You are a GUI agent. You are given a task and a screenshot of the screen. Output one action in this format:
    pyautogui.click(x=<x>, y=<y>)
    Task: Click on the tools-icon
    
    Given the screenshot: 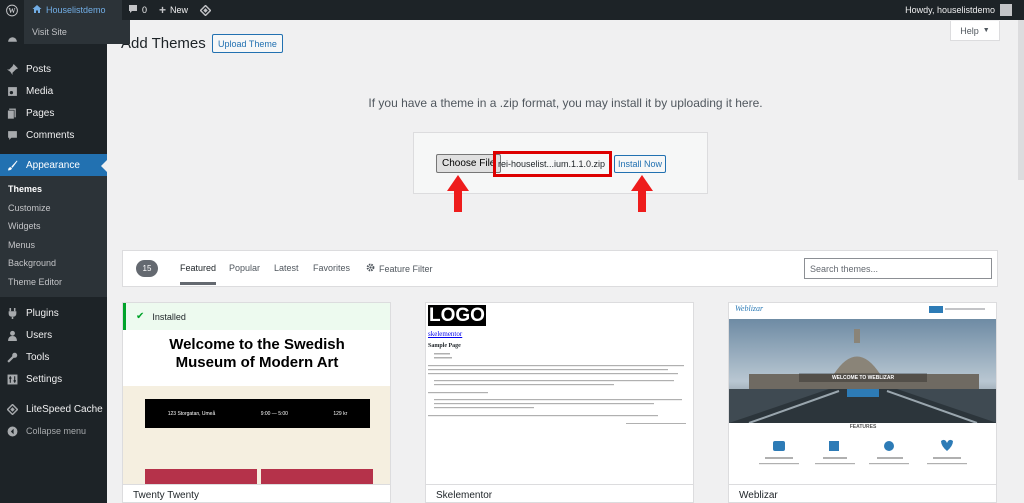 What is the action you would take?
    pyautogui.click(x=12, y=357)
    